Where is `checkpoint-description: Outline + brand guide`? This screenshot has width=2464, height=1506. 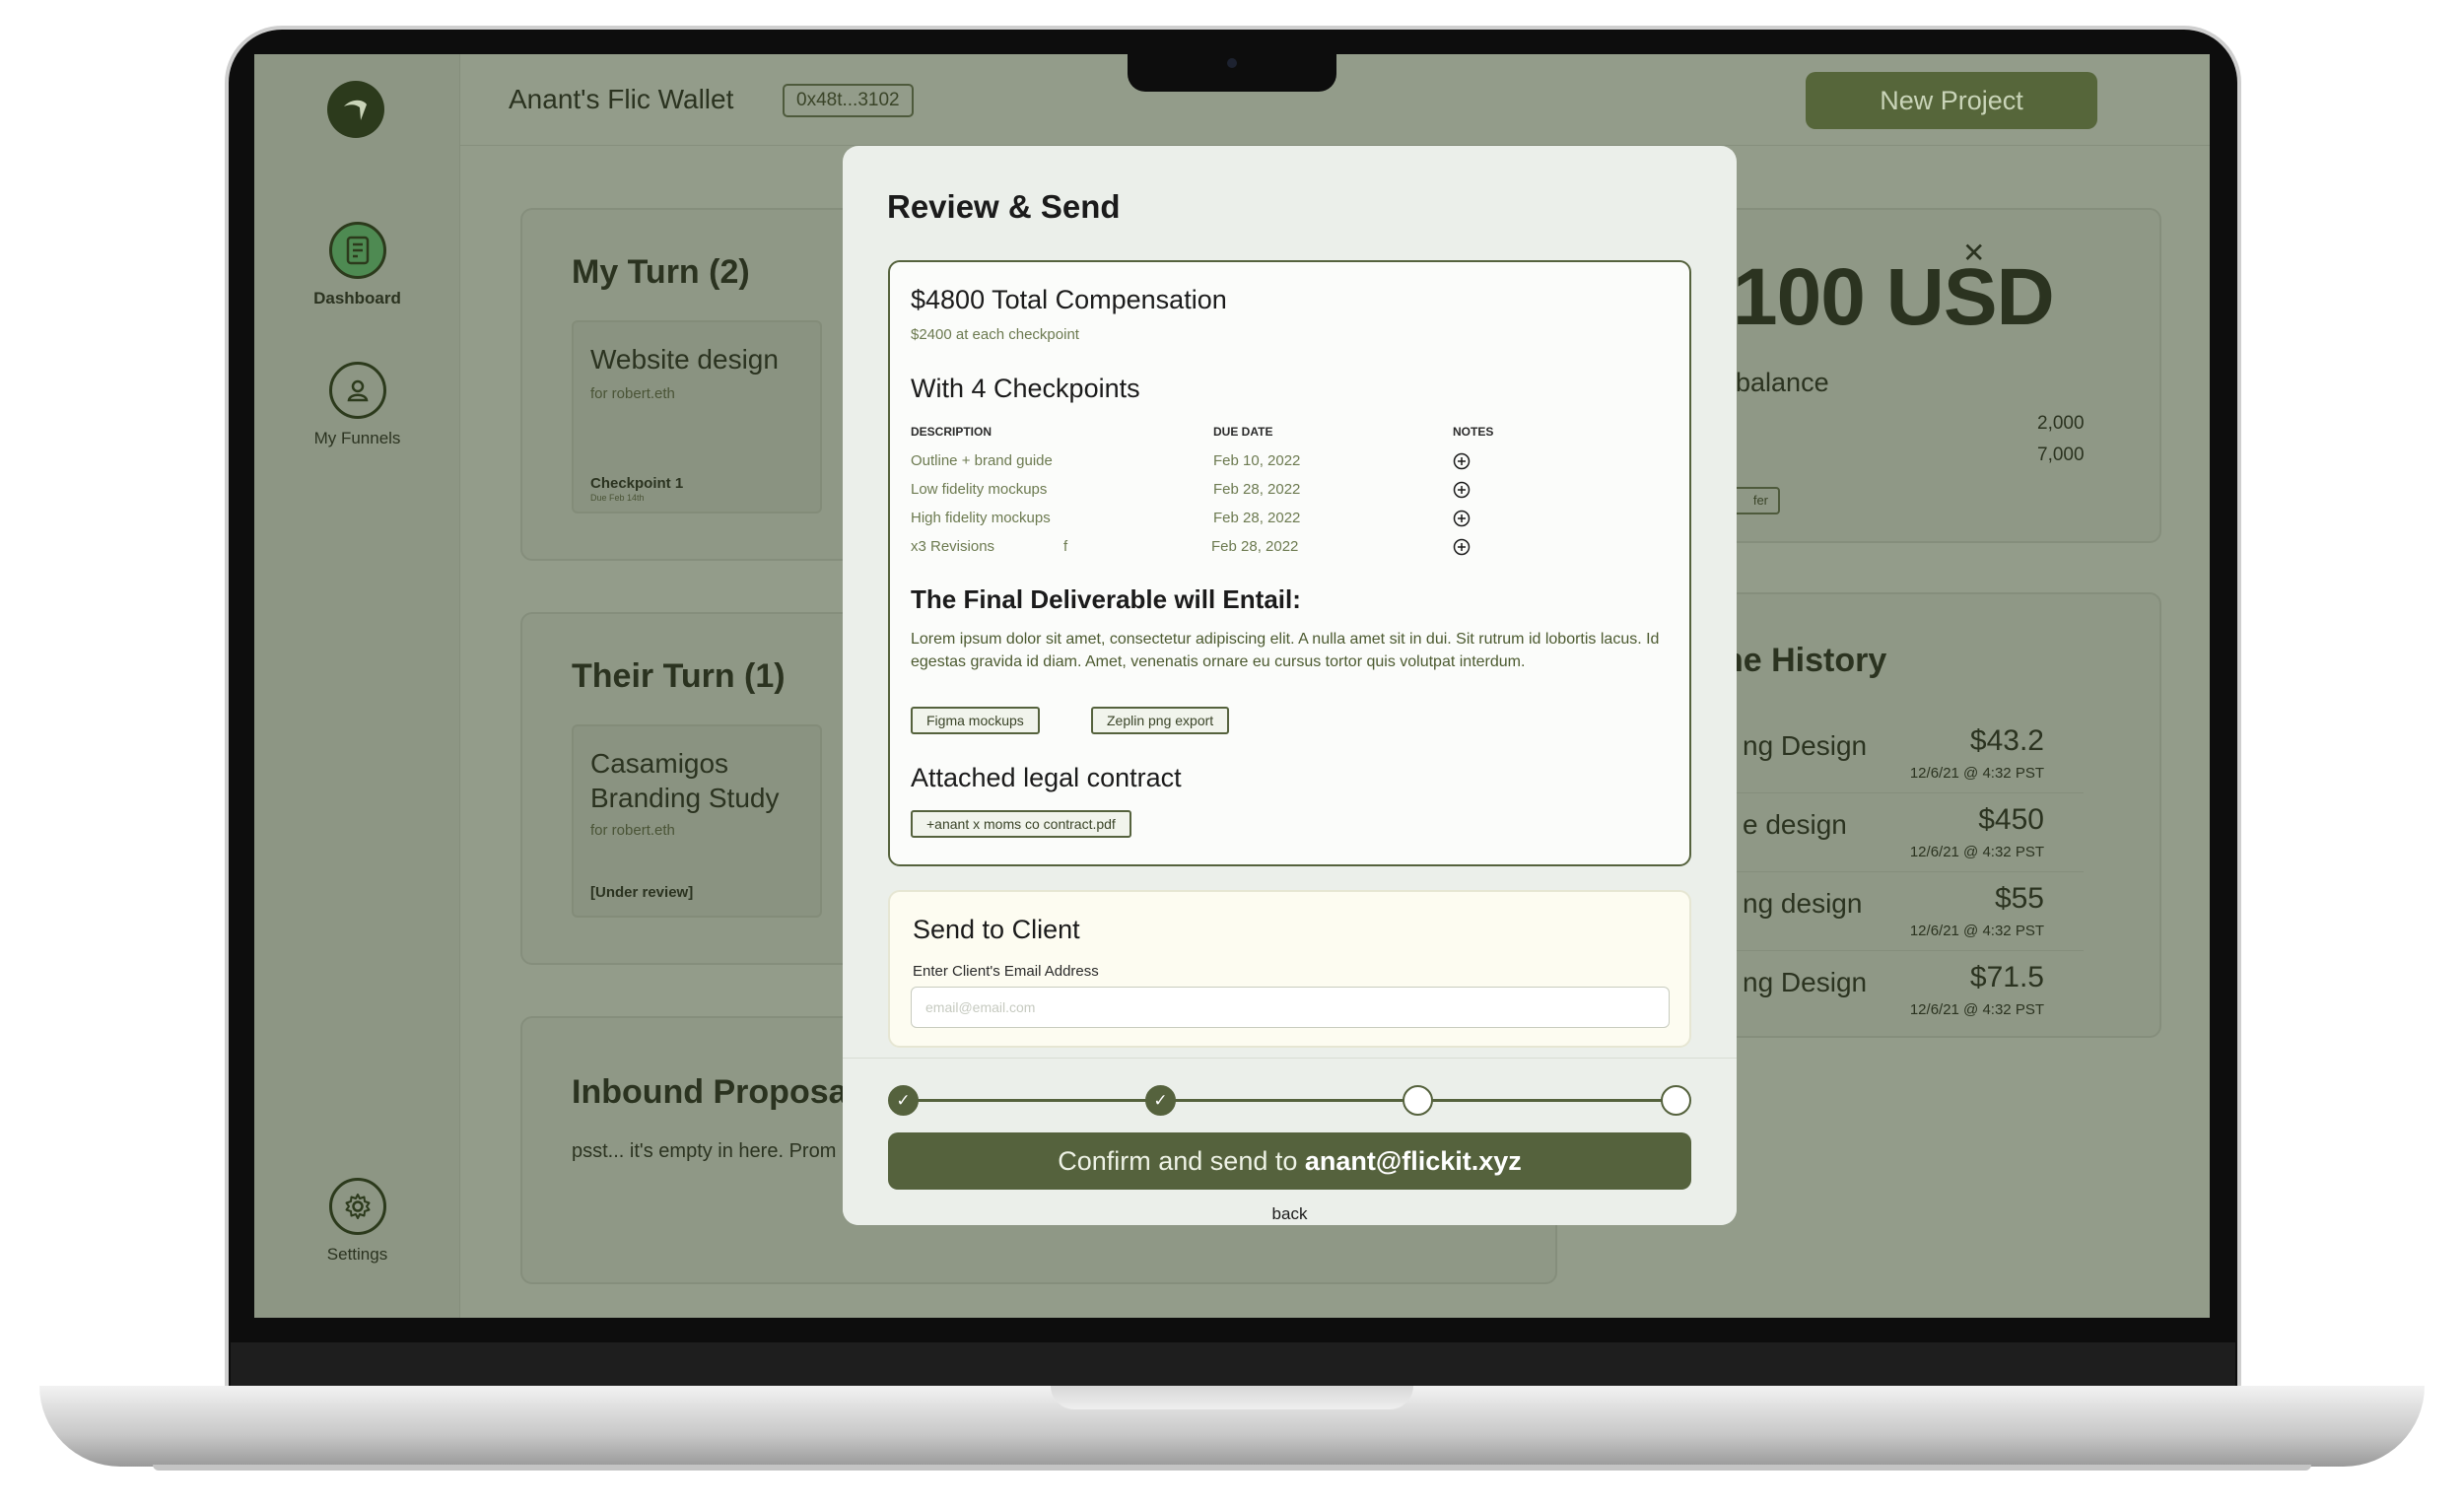
checkpoint-description: Outline + brand guide is located at coordinates (982, 460).